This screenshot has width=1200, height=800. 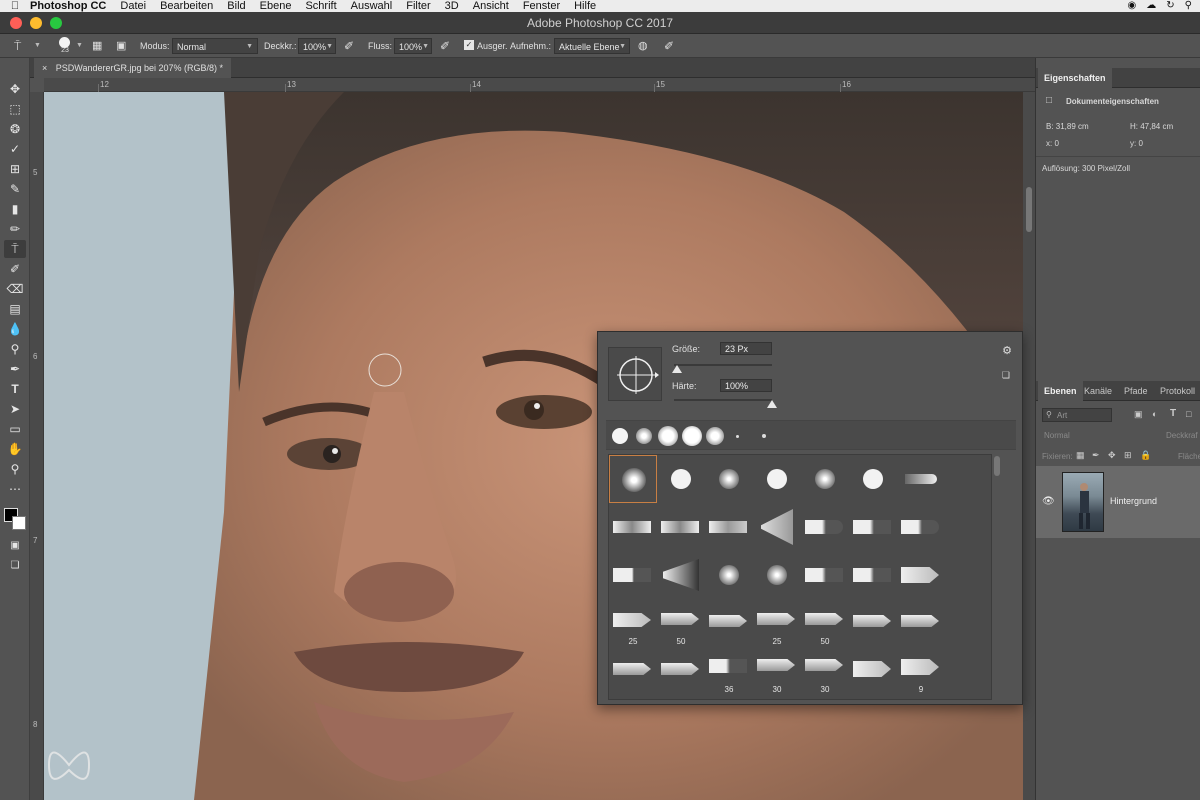 What do you see at coordinates (133, 6) in the screenshot?
I see `menu-datei: Datei` at bounding box center [133, 6].